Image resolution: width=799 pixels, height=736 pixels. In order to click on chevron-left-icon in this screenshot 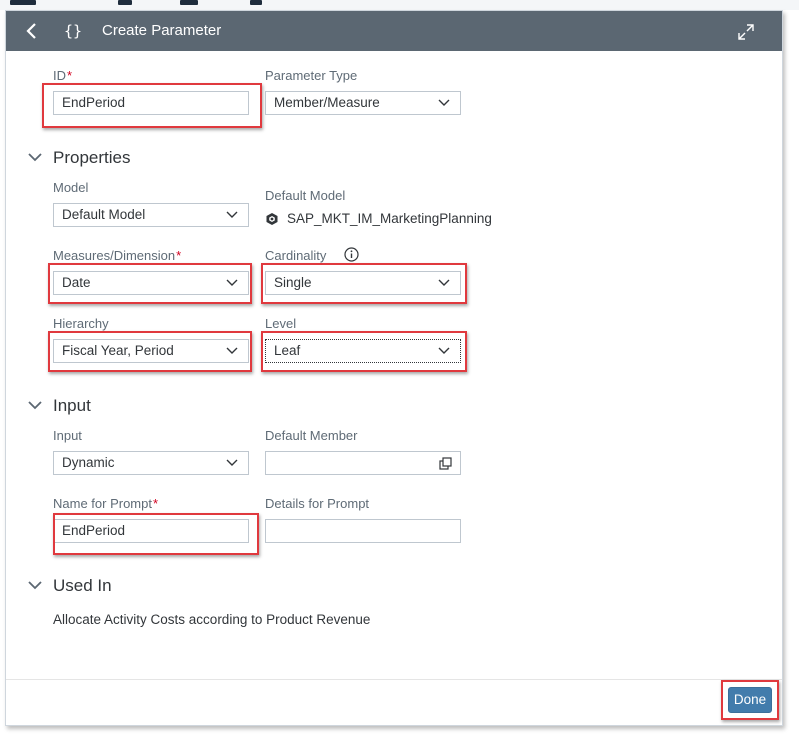, I will do `click(32, 31)`.